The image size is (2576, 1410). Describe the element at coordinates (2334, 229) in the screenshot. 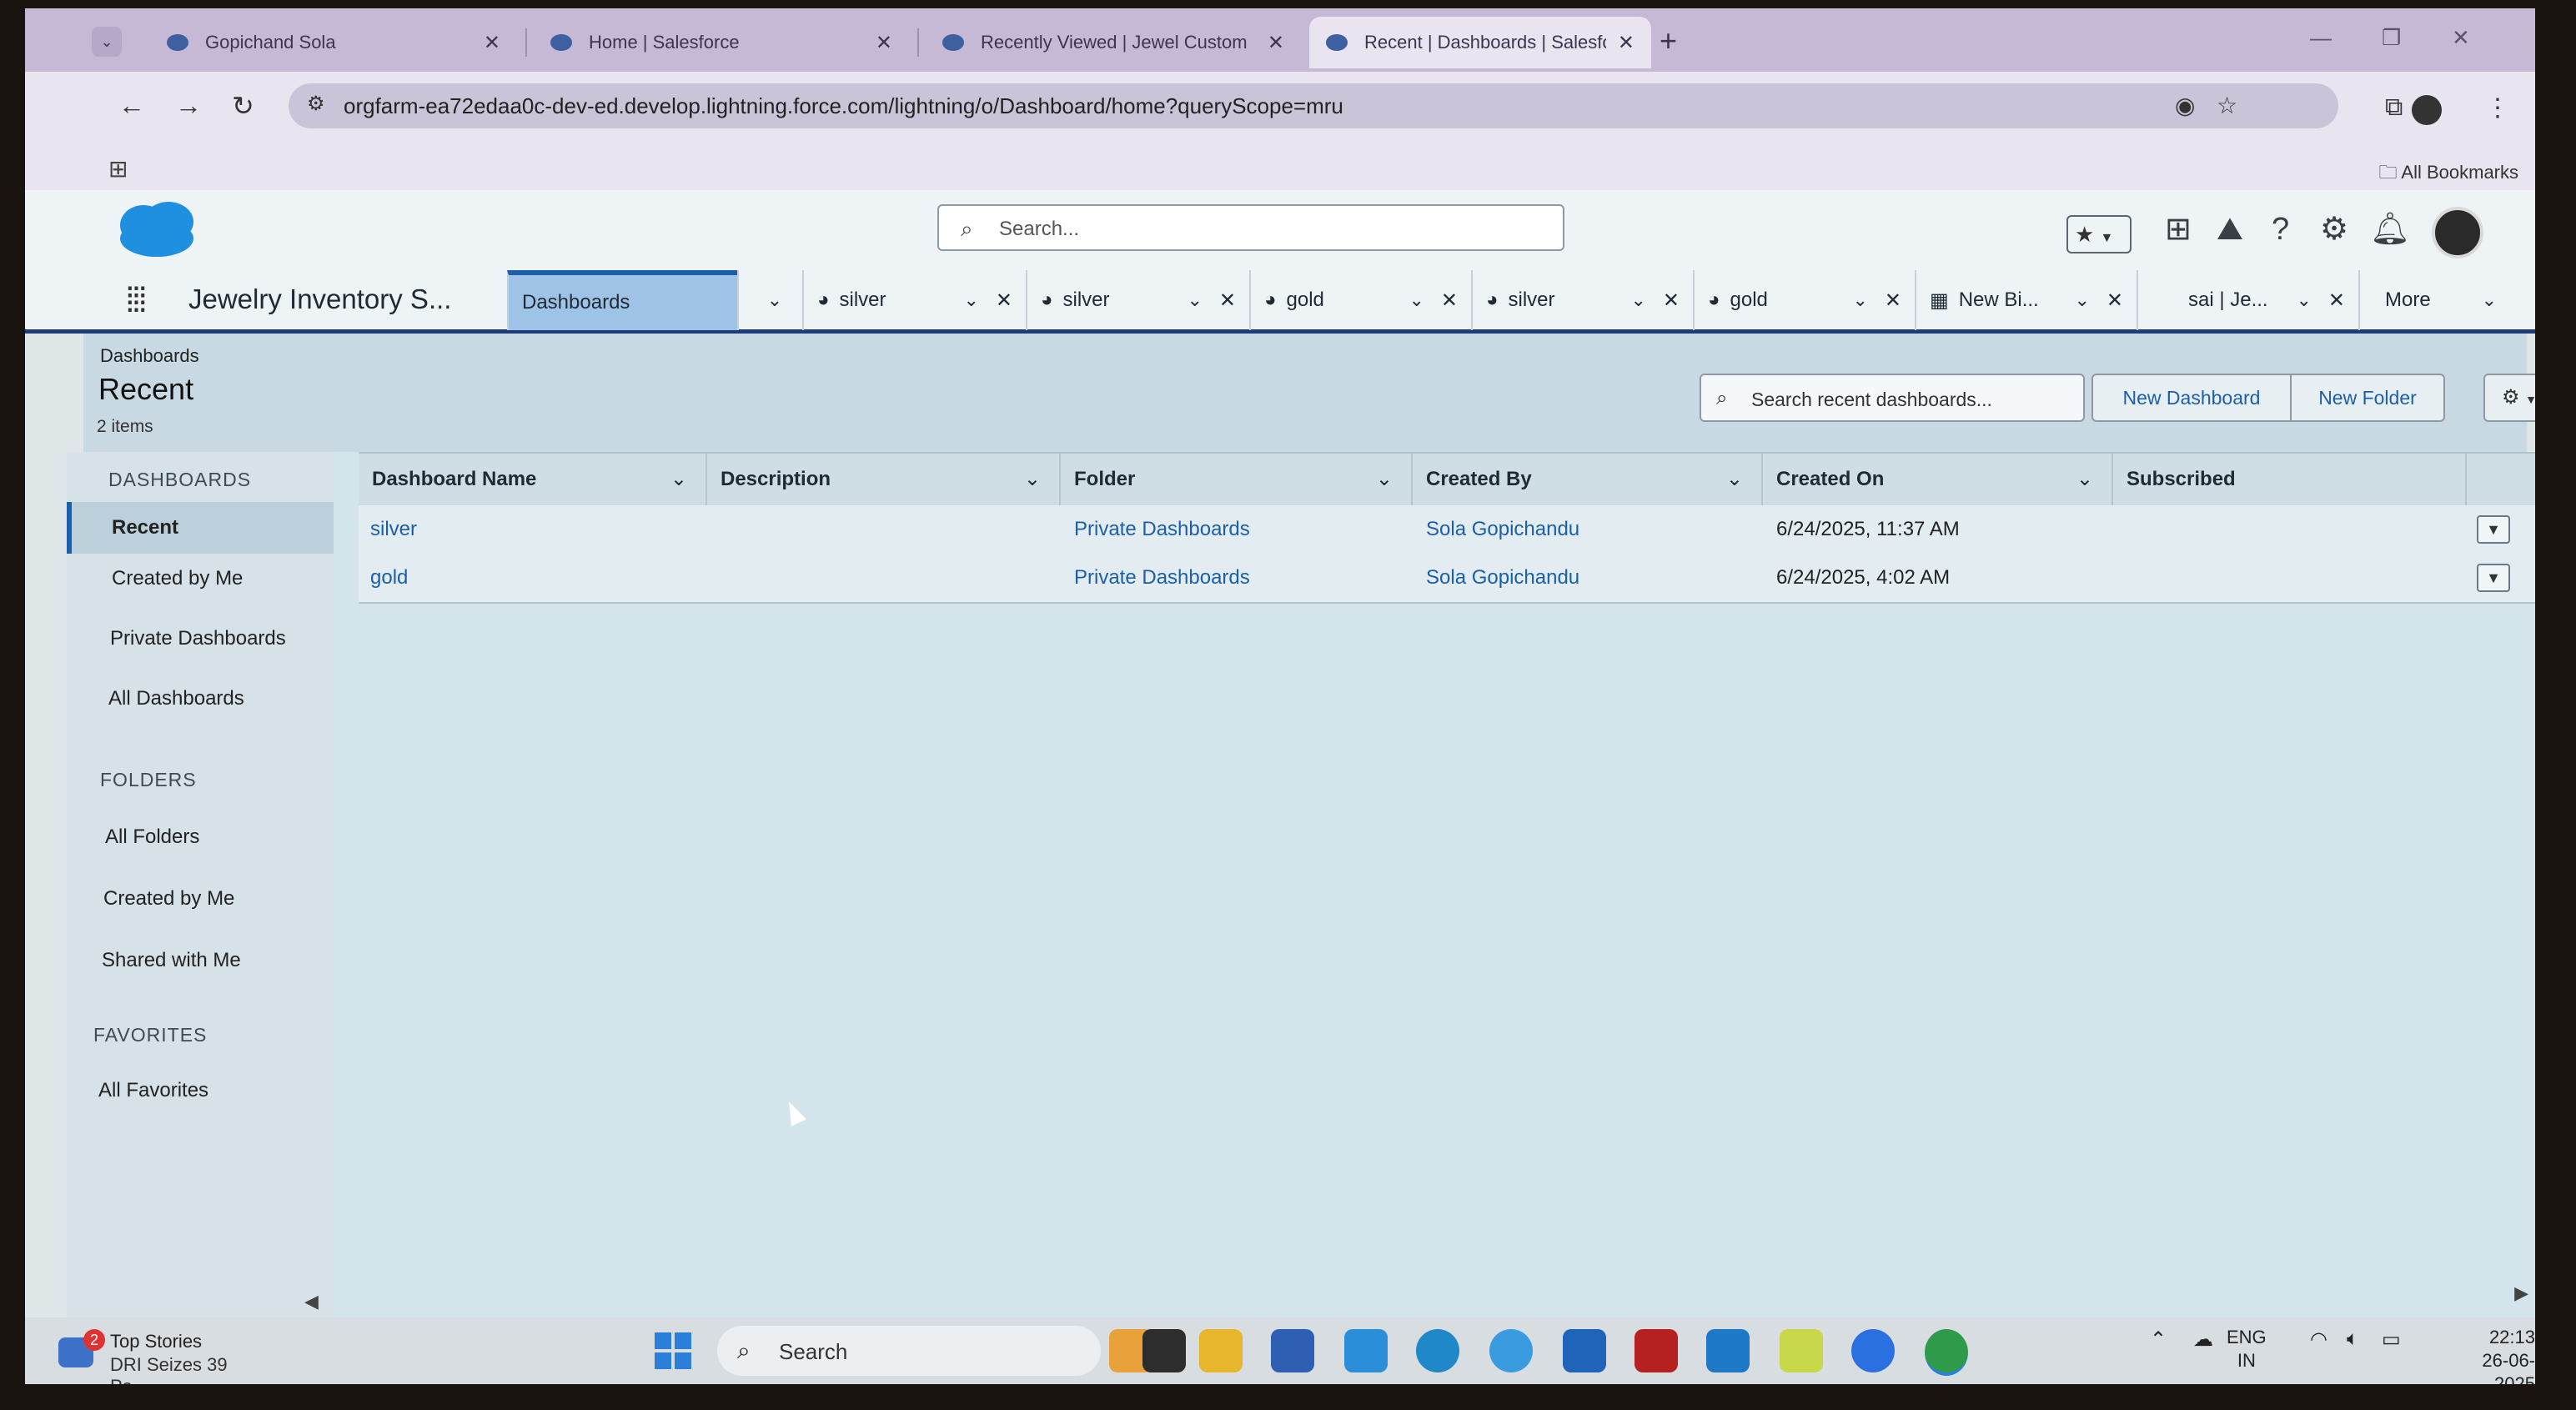

I see `gear-icon: ⚙` at that location.